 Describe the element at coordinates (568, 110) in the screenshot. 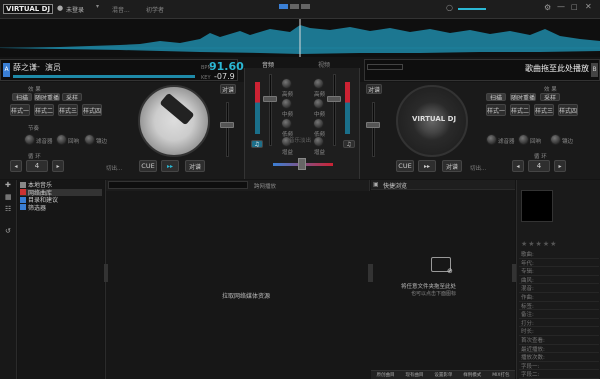

I see `right-style-four-button: 样式四` at that location.